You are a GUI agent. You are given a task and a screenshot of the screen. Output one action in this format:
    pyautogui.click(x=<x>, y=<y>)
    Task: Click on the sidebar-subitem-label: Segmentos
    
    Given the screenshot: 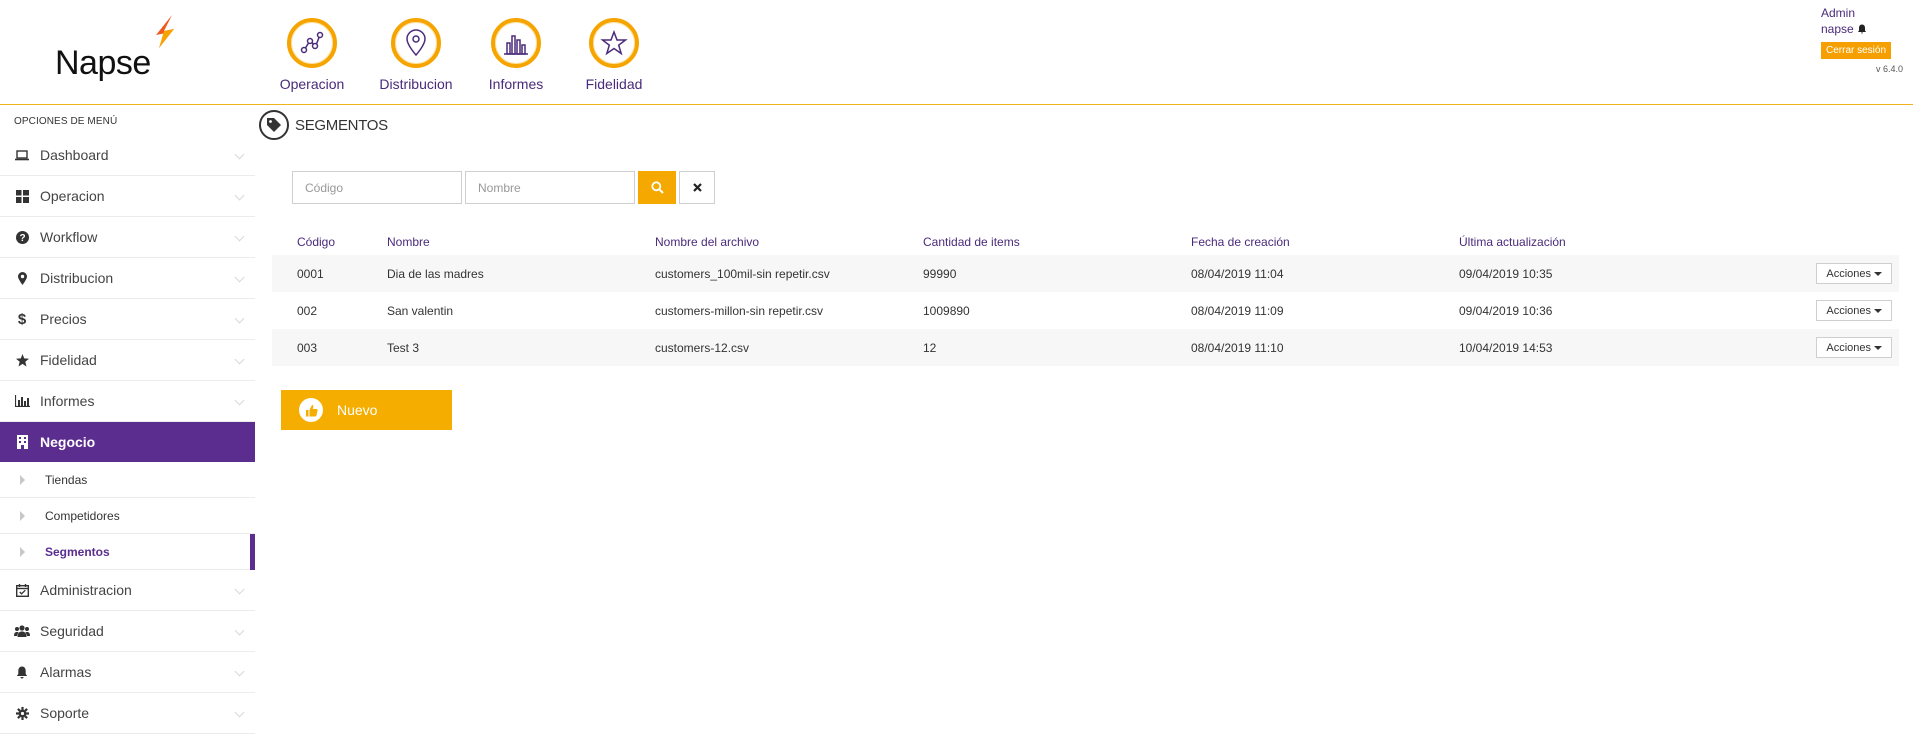 What is the action you would take?
    pyautogui.click(x=77, y=551)
    